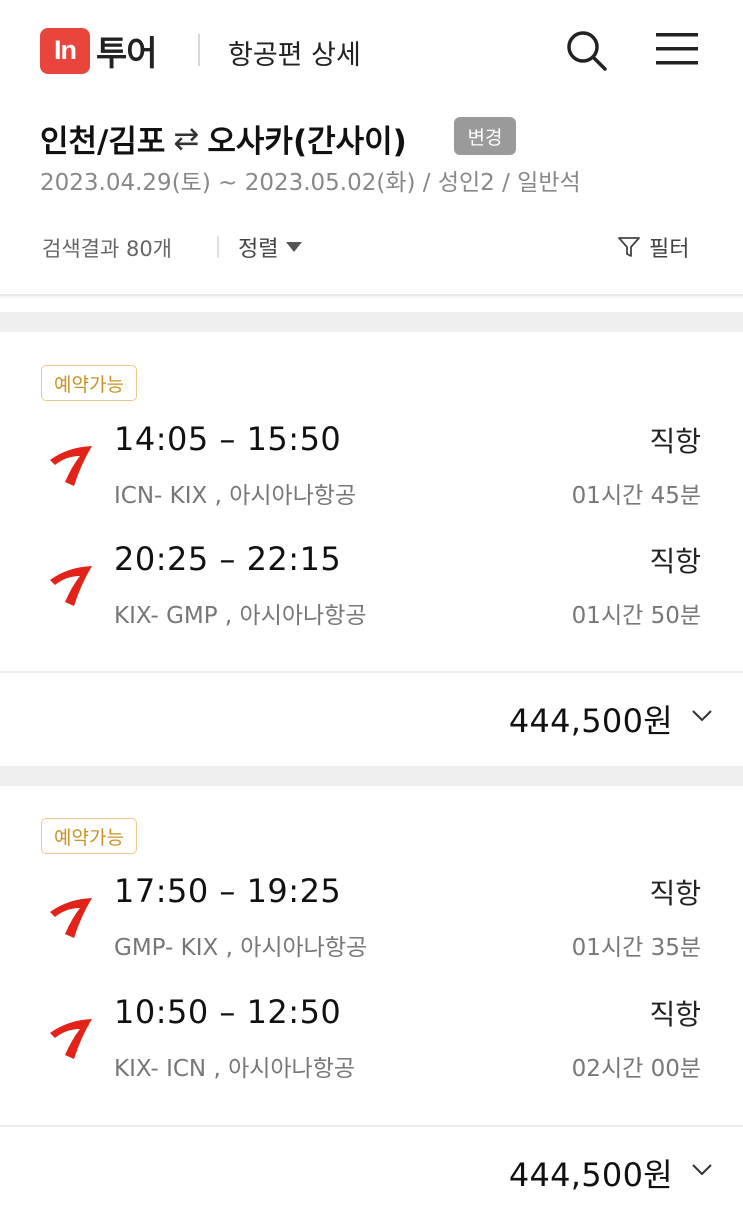 This screenshot has height=1210, width=743. What do you see at coordinates (228, 1012) in the screenshot?
I see `flight-times: 10:50 – 12:50` at bounding box center [228, 1012].